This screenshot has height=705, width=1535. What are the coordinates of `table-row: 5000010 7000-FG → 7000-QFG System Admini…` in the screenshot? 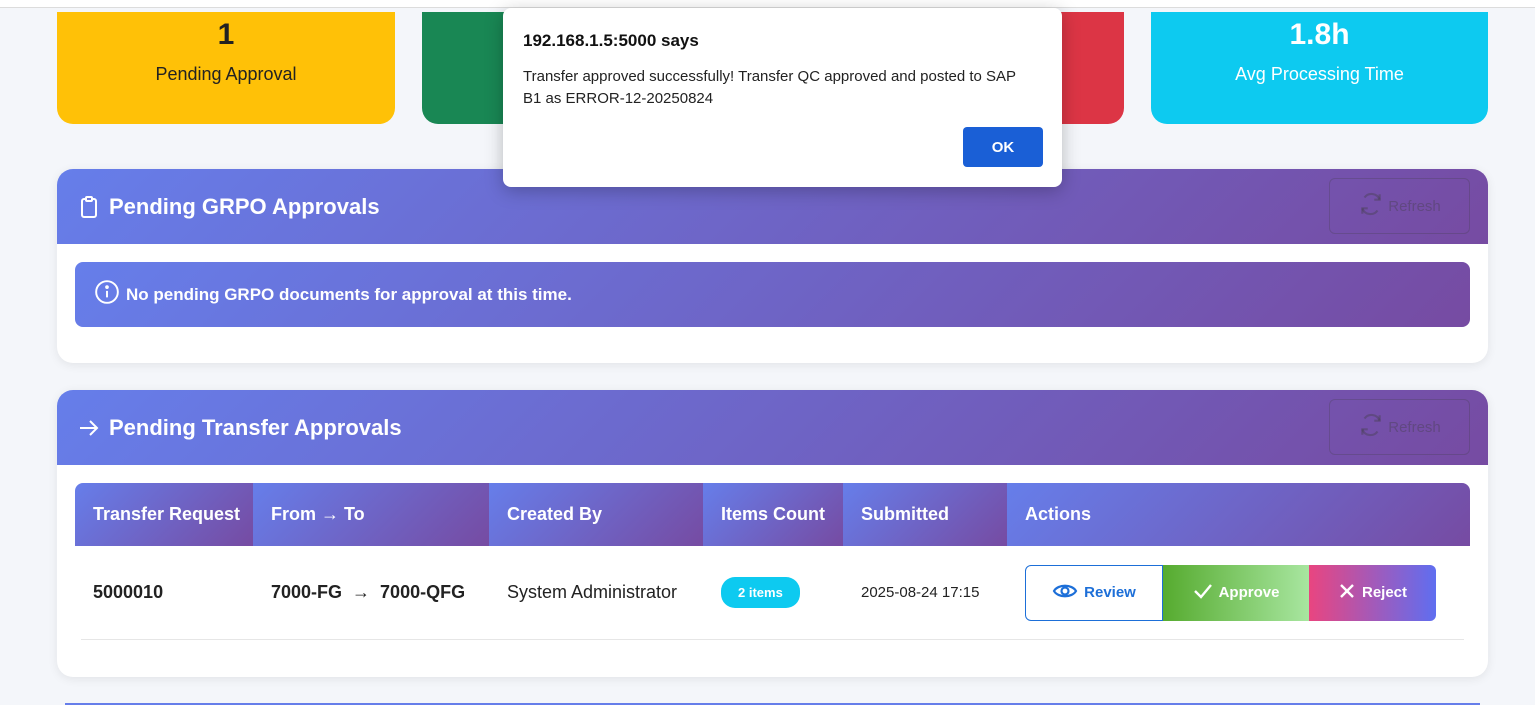 It's located at (772, 593).